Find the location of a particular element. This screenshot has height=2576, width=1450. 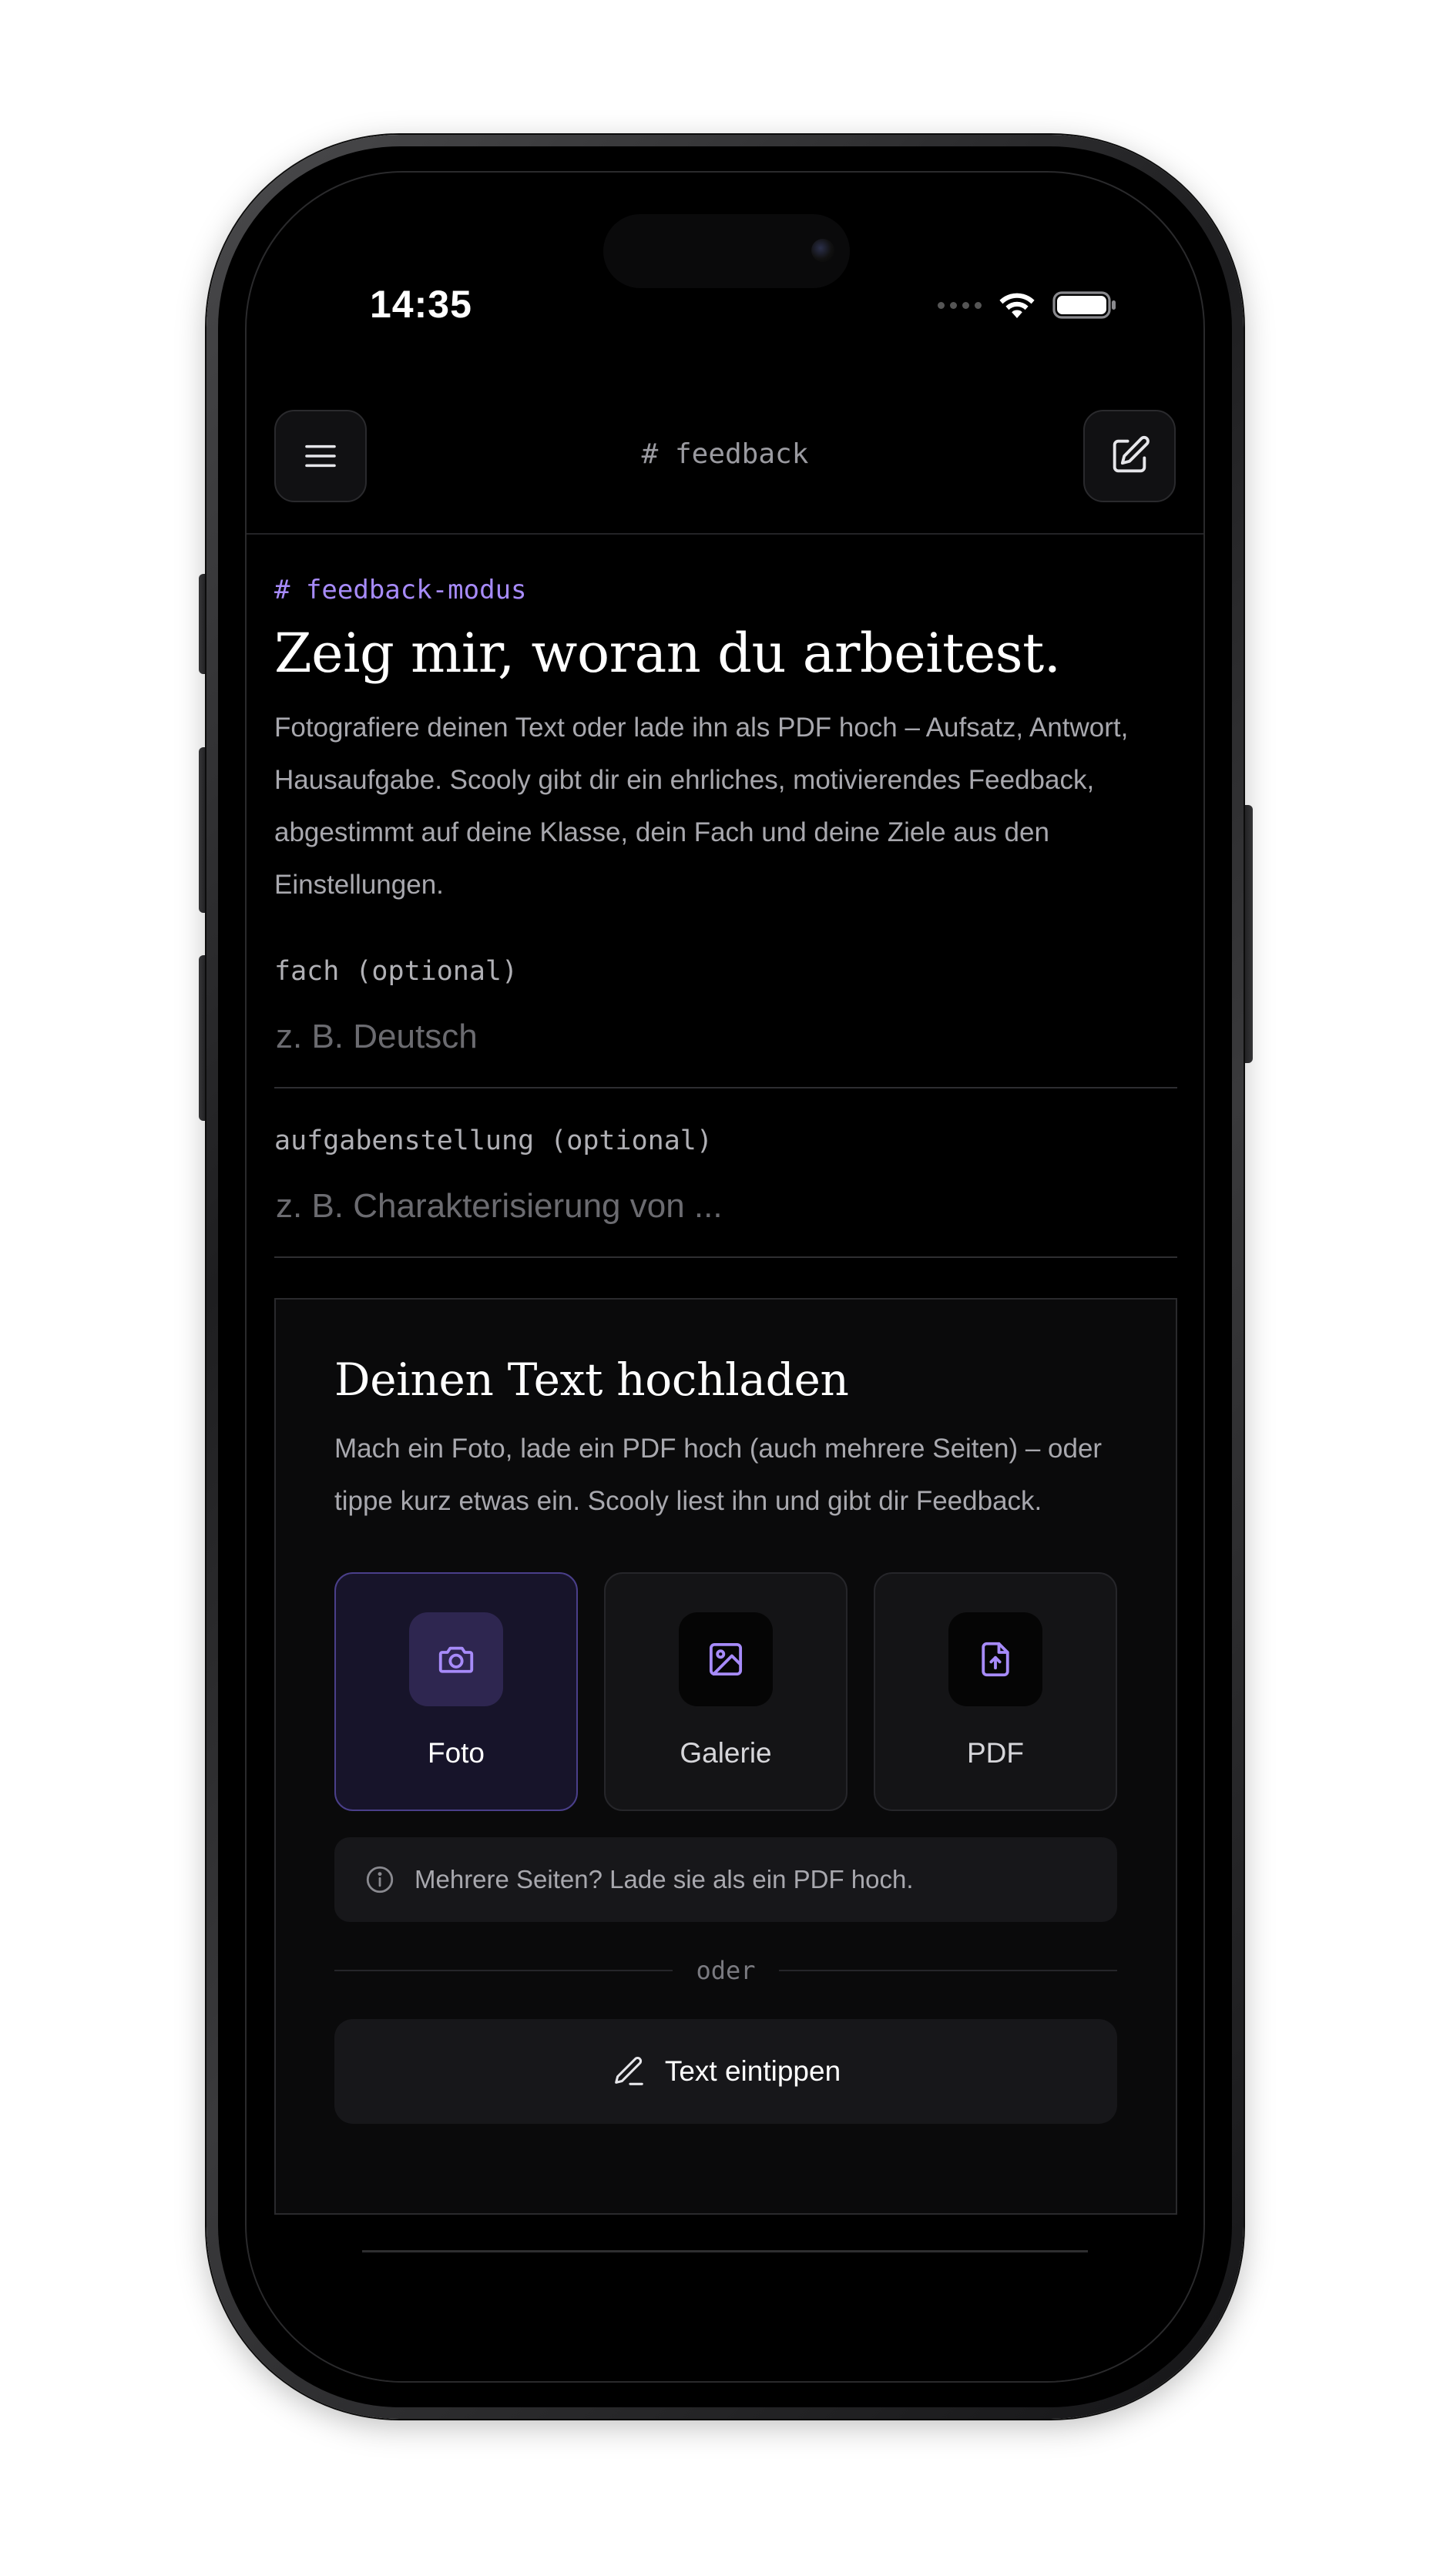

or-divider: oder is located at coordinates (725, 1970).